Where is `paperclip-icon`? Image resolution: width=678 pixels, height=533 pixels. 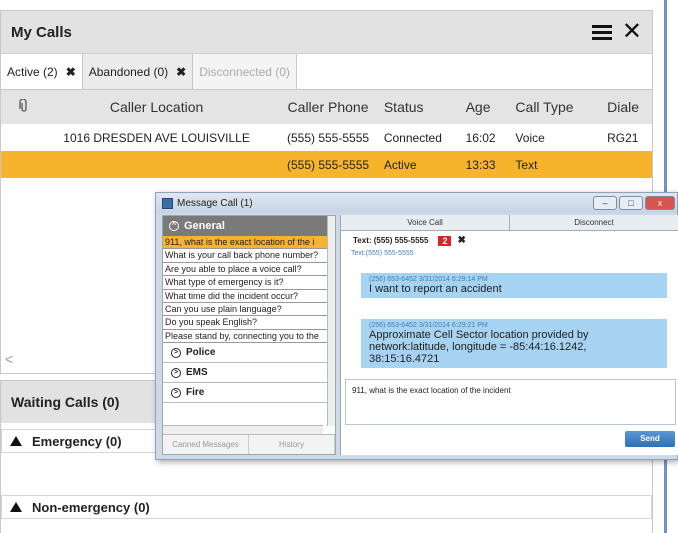 paperclip-icon is located at coordinates (21, 106).